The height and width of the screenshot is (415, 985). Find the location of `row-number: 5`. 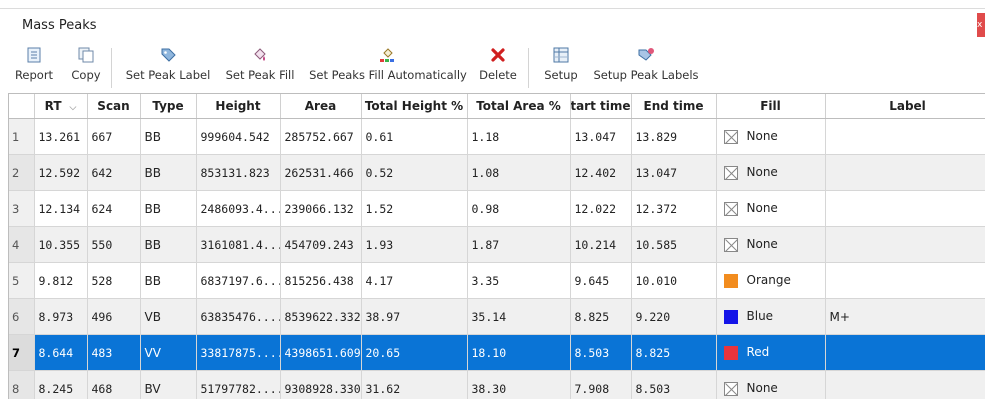

row-number: 5 is located at coordinates (22, 280).